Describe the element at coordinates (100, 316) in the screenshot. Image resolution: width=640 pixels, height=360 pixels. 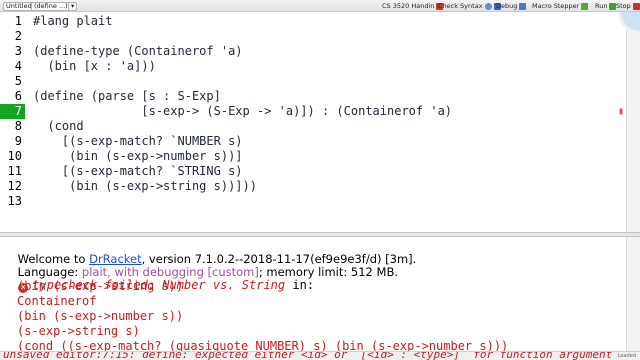
I see `error-code-line: (bin (s-exp->number s))` at that location.